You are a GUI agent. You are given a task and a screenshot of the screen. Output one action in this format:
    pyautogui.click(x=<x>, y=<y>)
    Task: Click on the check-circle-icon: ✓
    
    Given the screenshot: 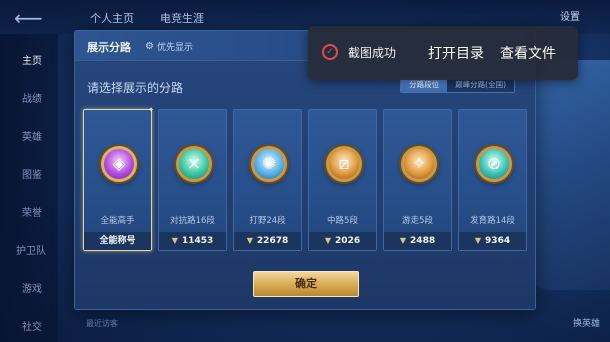 What is the action you would take?
    pyautogui.click(x=330, y=52)
    